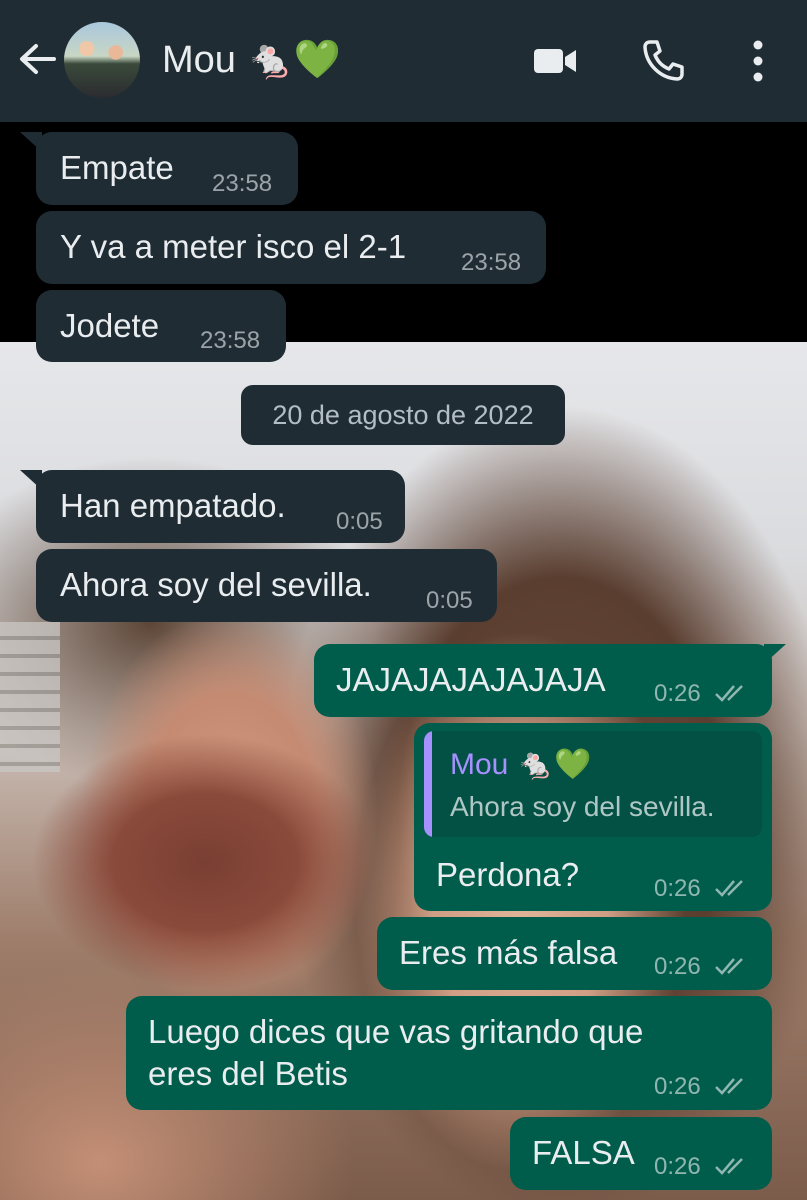  Describe the element at coordinates (521, 764) in the screenshot. I see `quote-author: Mou 🐁💚` at that location.